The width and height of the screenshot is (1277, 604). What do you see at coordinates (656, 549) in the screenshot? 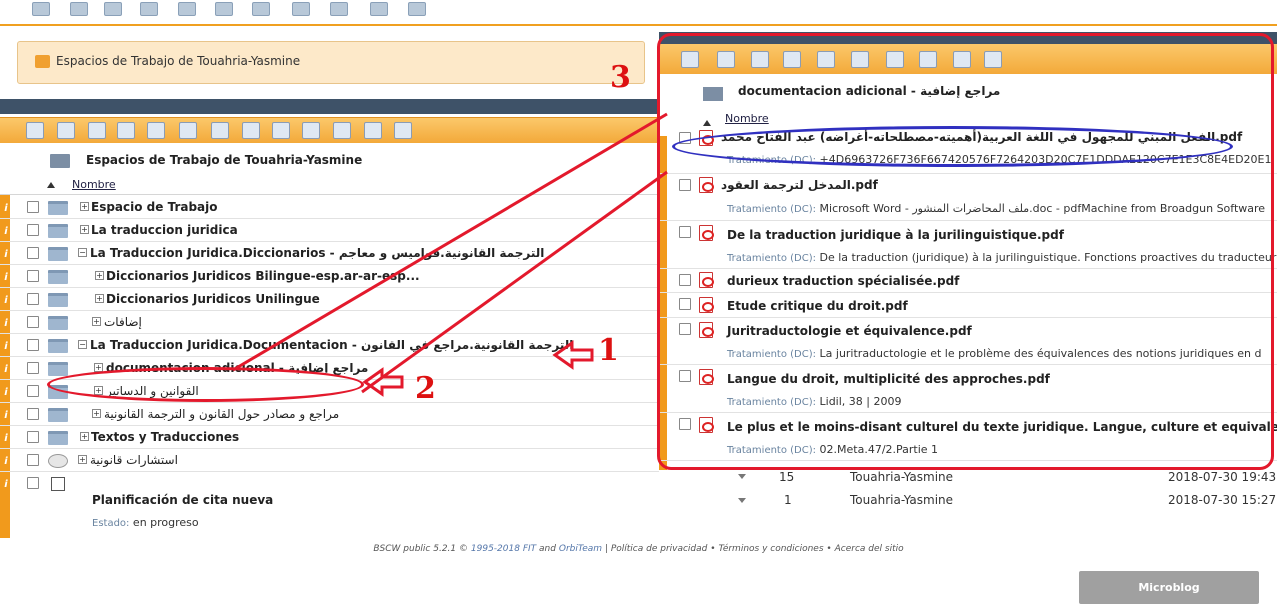
I see `footer-privacy-link: | Política de privacidad` at bounding box center [656, 549].